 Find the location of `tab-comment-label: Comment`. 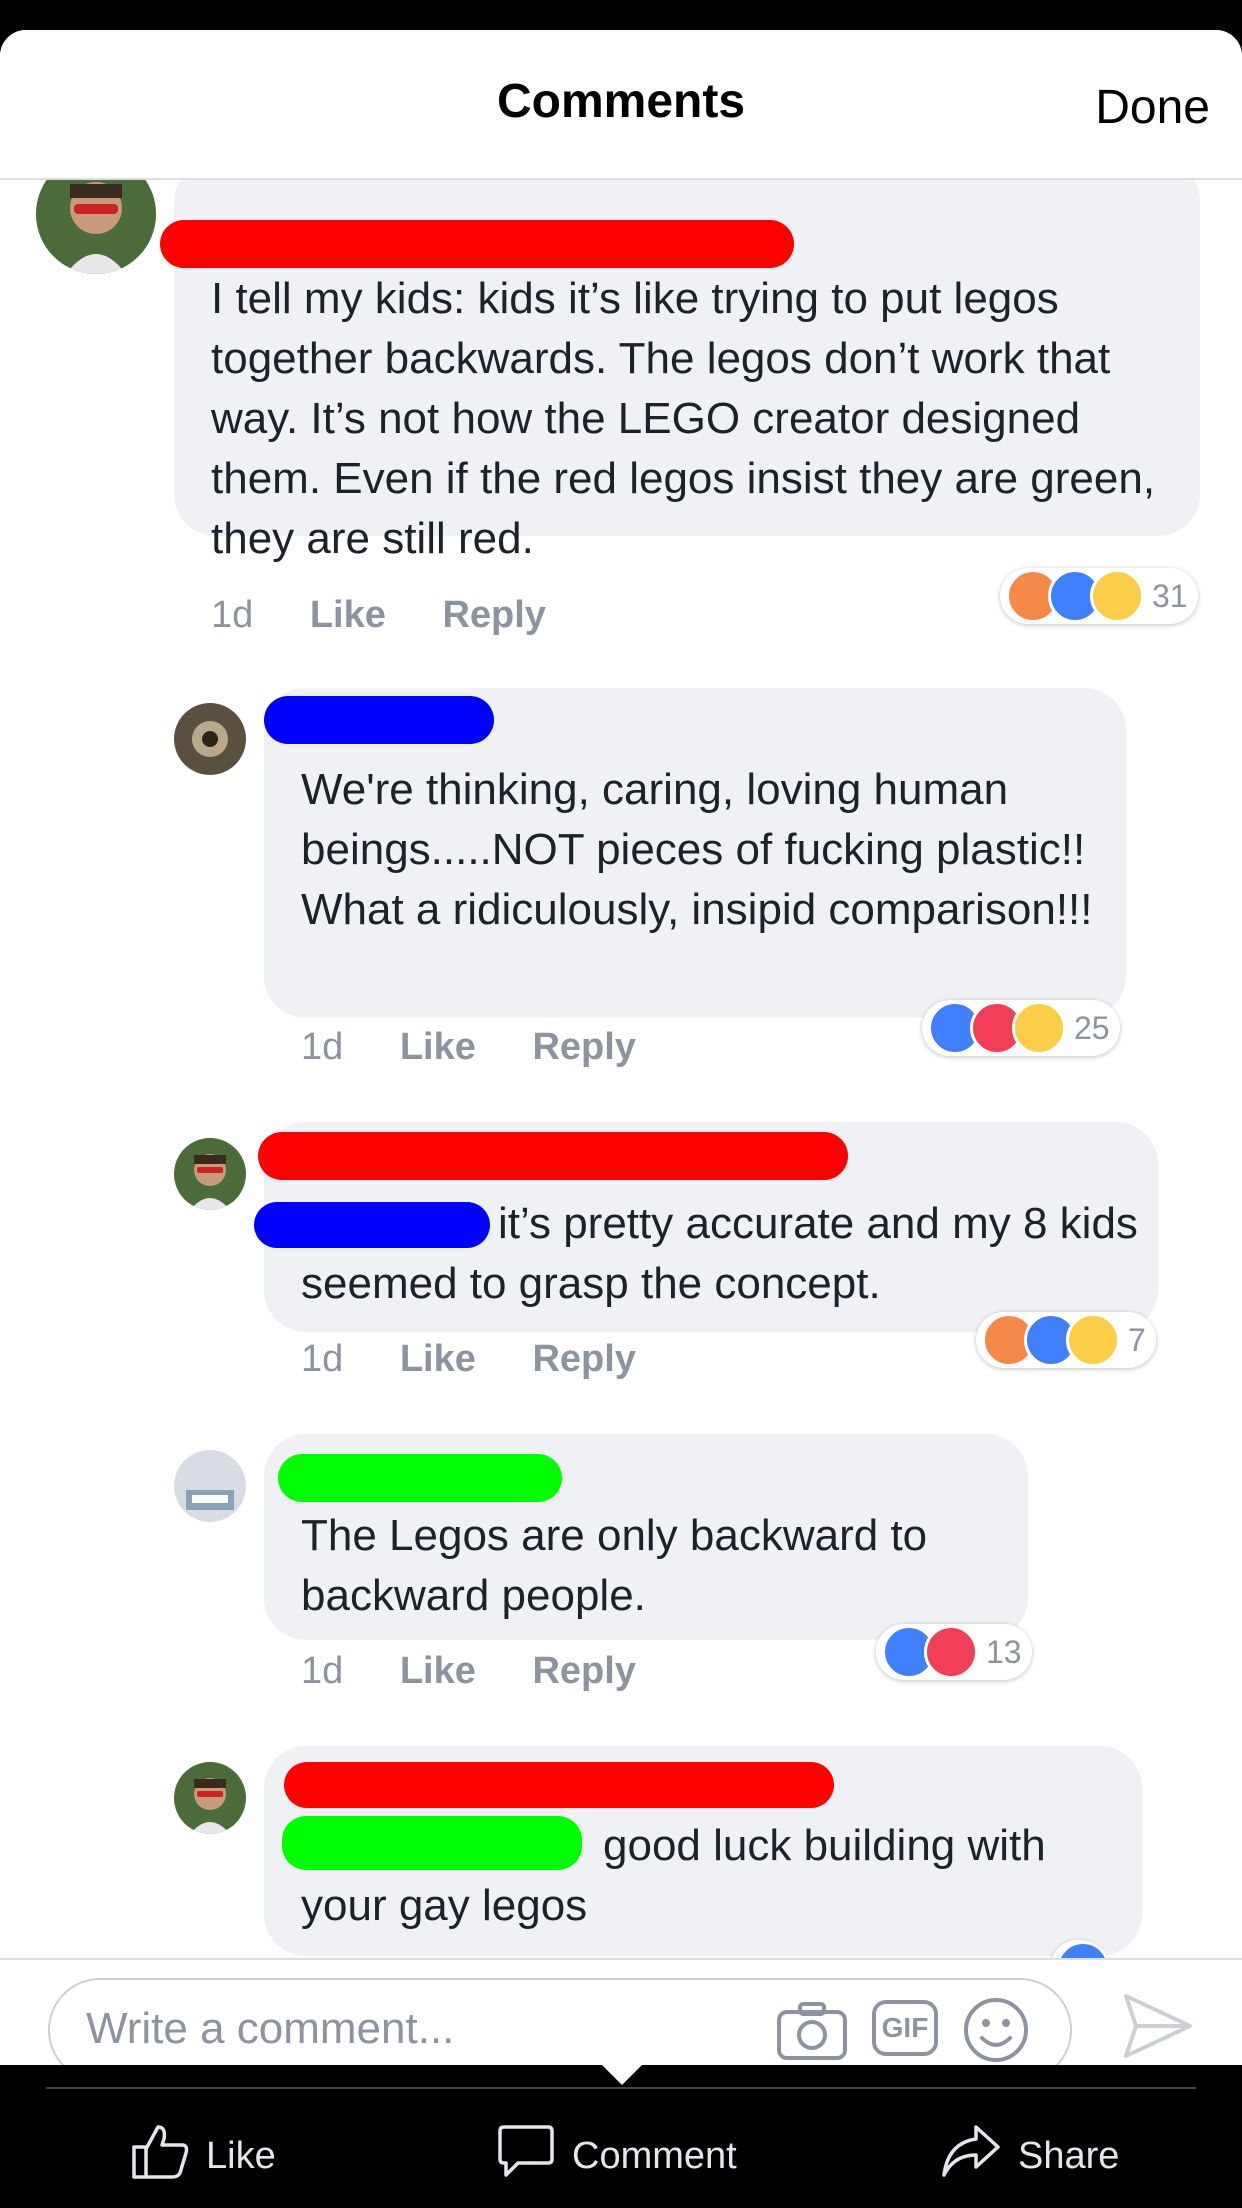

tab-comment-label: Comment is located at coordinates (654, 2155).